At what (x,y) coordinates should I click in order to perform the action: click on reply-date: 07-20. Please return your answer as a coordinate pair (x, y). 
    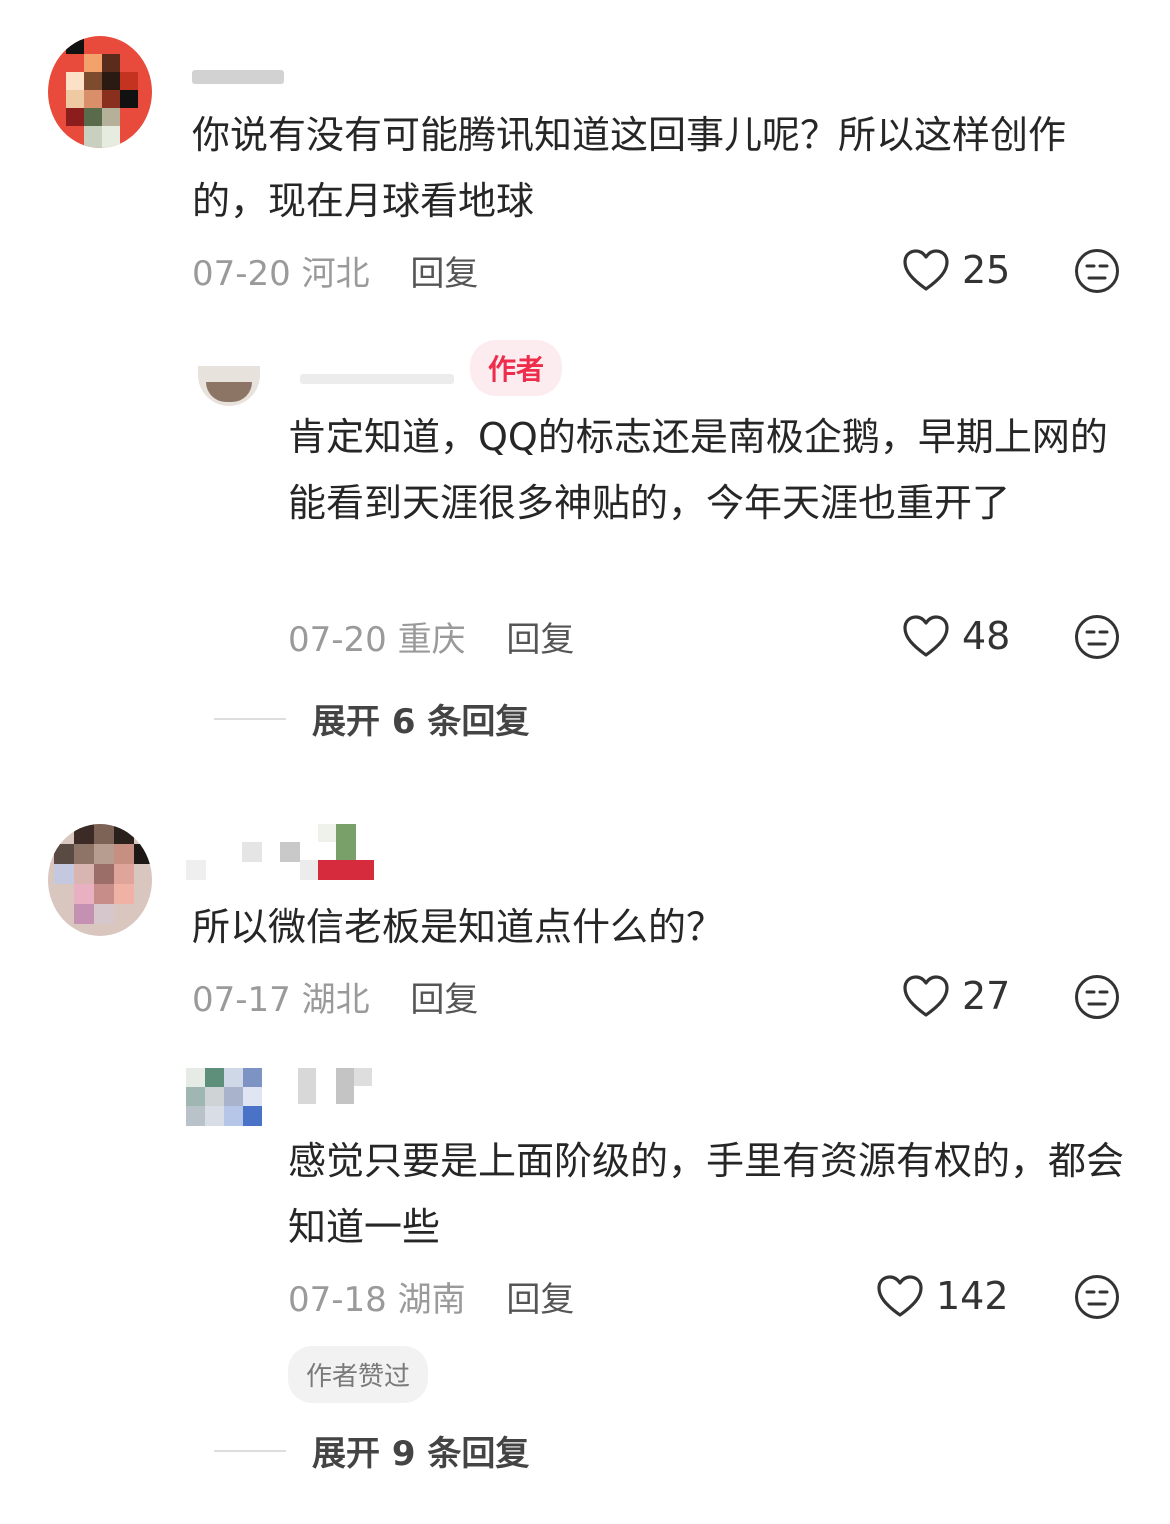
    Looking at the image, I should click on (337, 640).